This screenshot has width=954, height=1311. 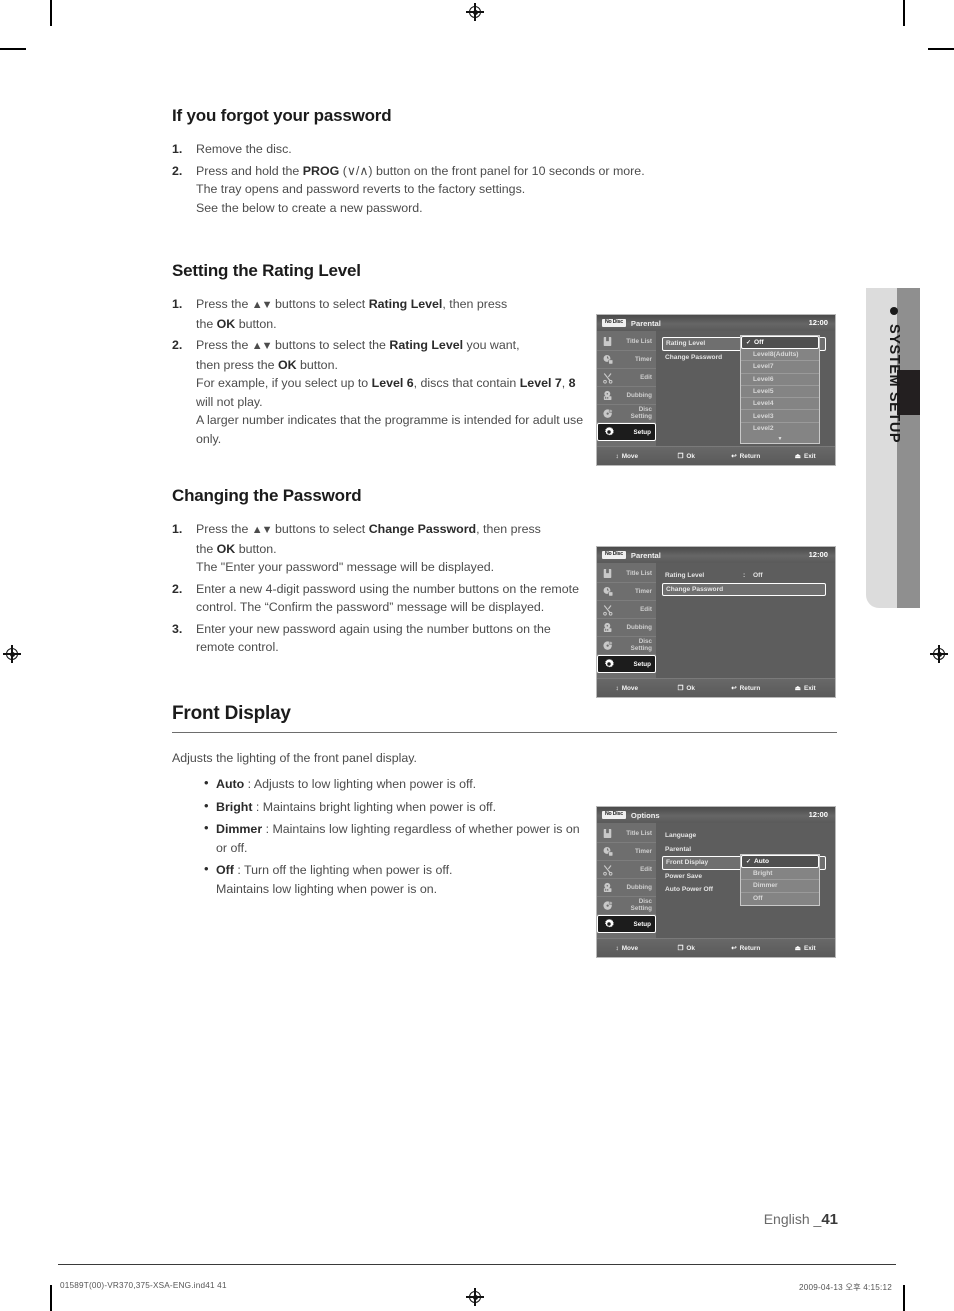 I want to click on section-title: Setting the Rating Level, so click(x=266, y=270).